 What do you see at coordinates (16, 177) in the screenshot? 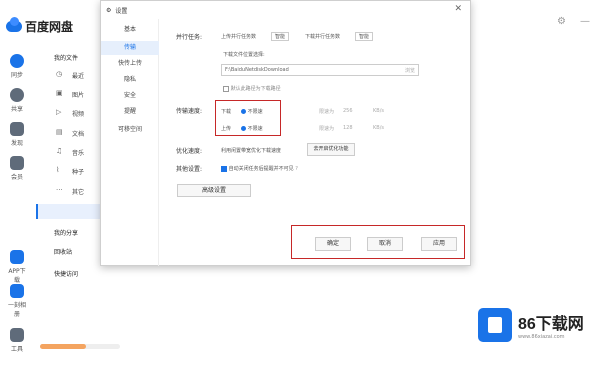
I see `rail-label: 会员` at bounding box center [16, 177].